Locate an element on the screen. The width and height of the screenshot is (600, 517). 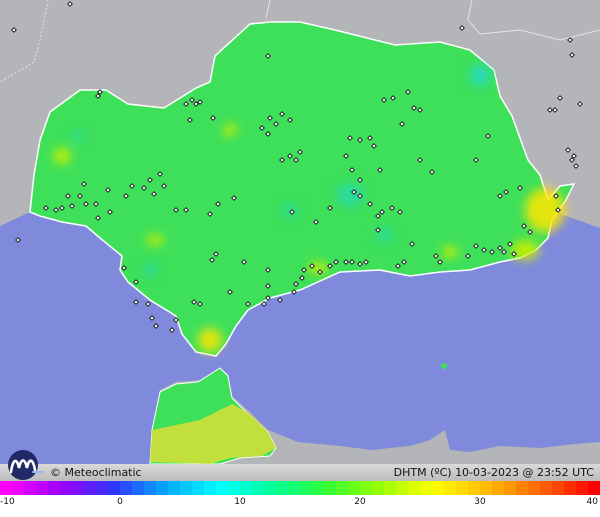
scale-labels: -10 0 10 20 30 40 is located at coordinates (300, 504).